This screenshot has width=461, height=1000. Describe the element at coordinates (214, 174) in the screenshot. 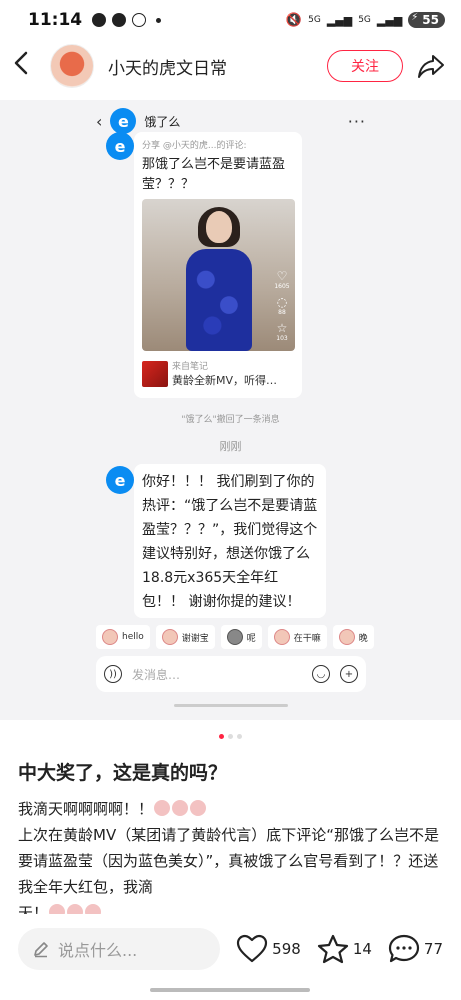

I see `share-text: 那饿了么岂不是要请蓝盈莹？？？` at that location.